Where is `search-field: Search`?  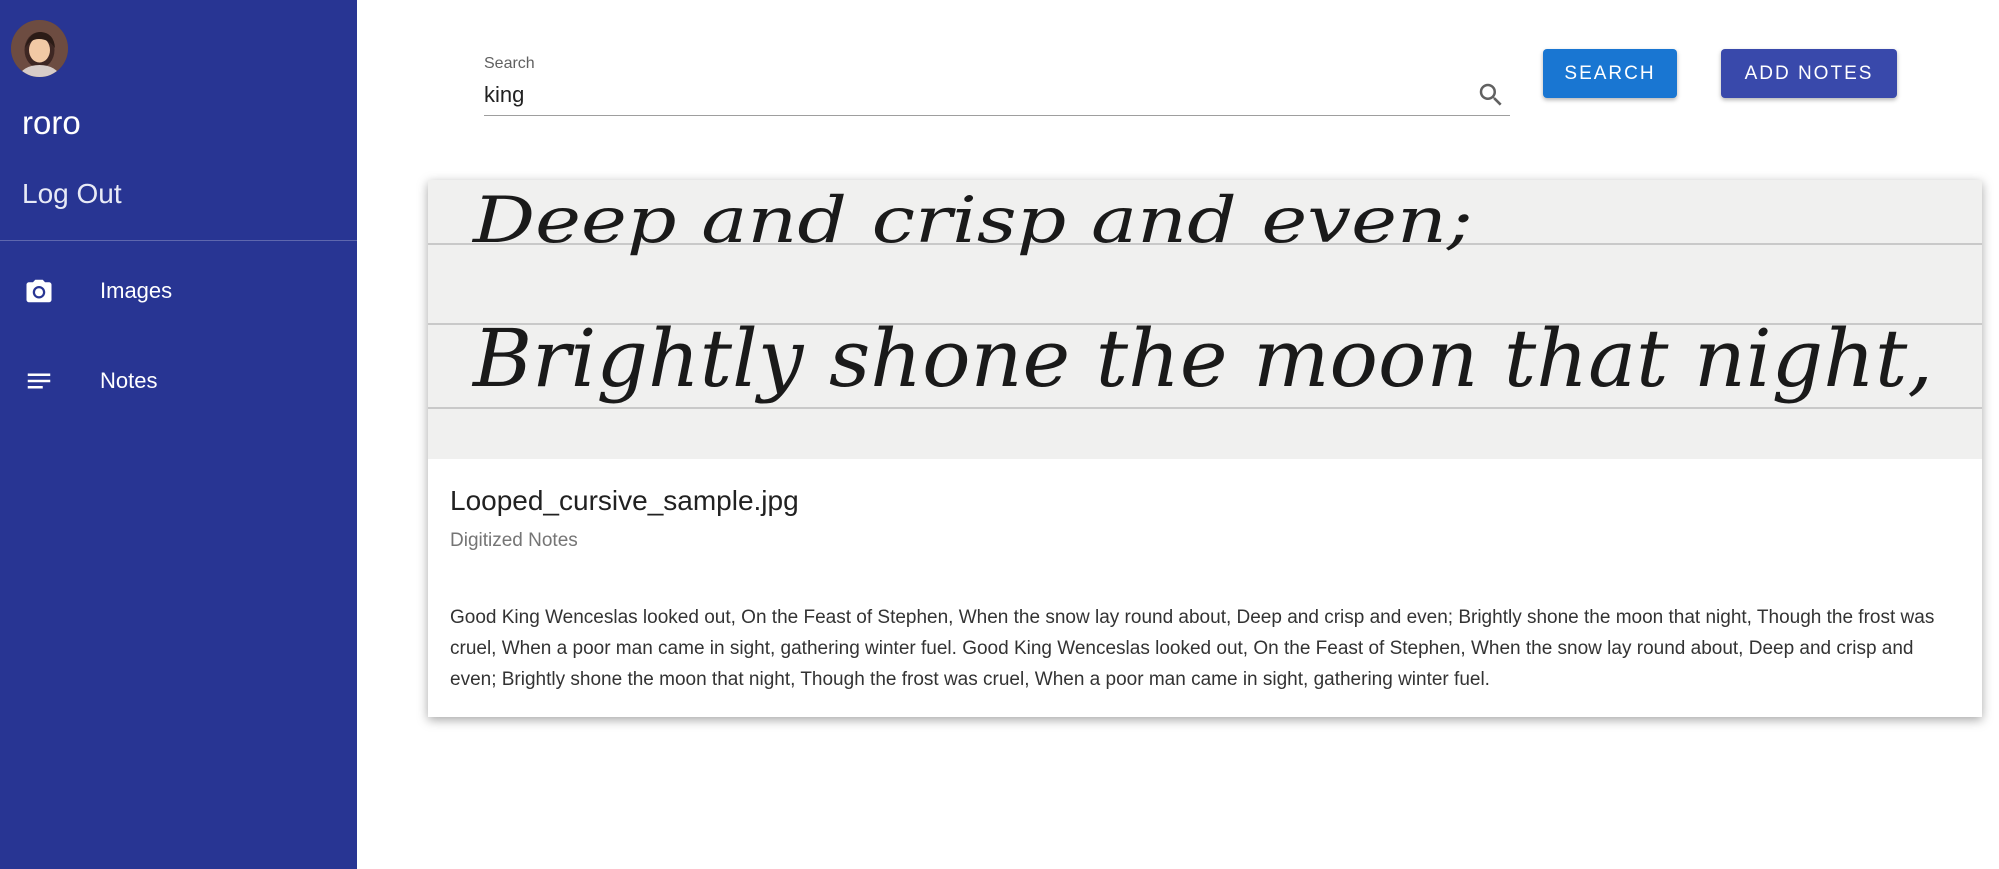
search-field: Search is located at coordinates (997, 84).